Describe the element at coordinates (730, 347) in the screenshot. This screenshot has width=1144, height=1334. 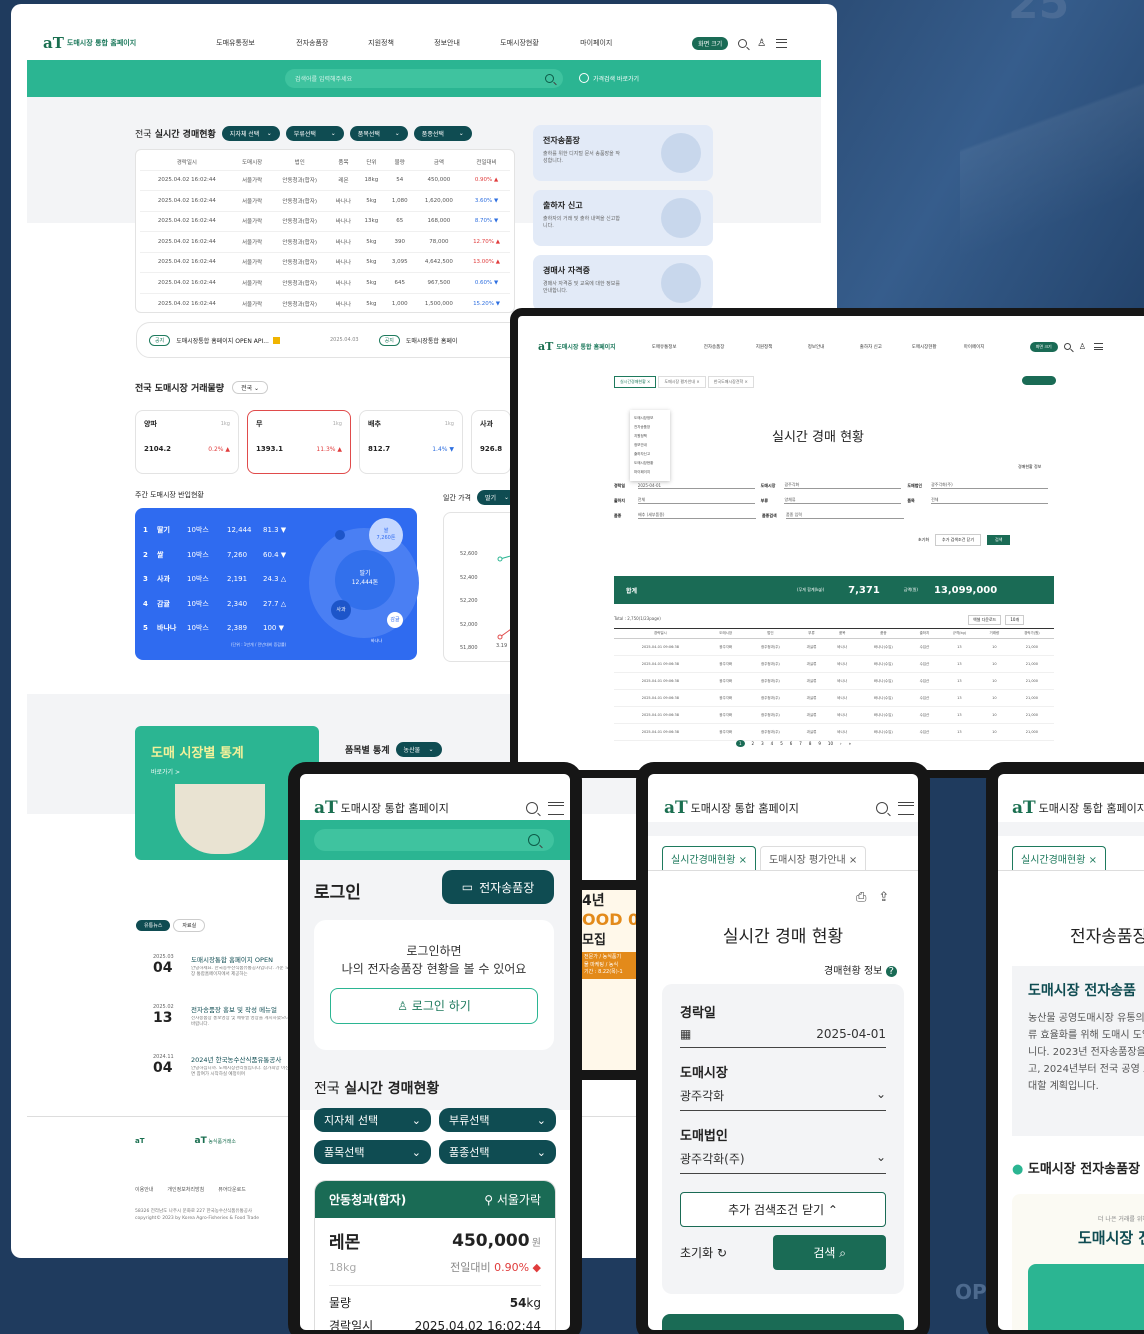
I see `nav-item: 전자송품장` at that location.